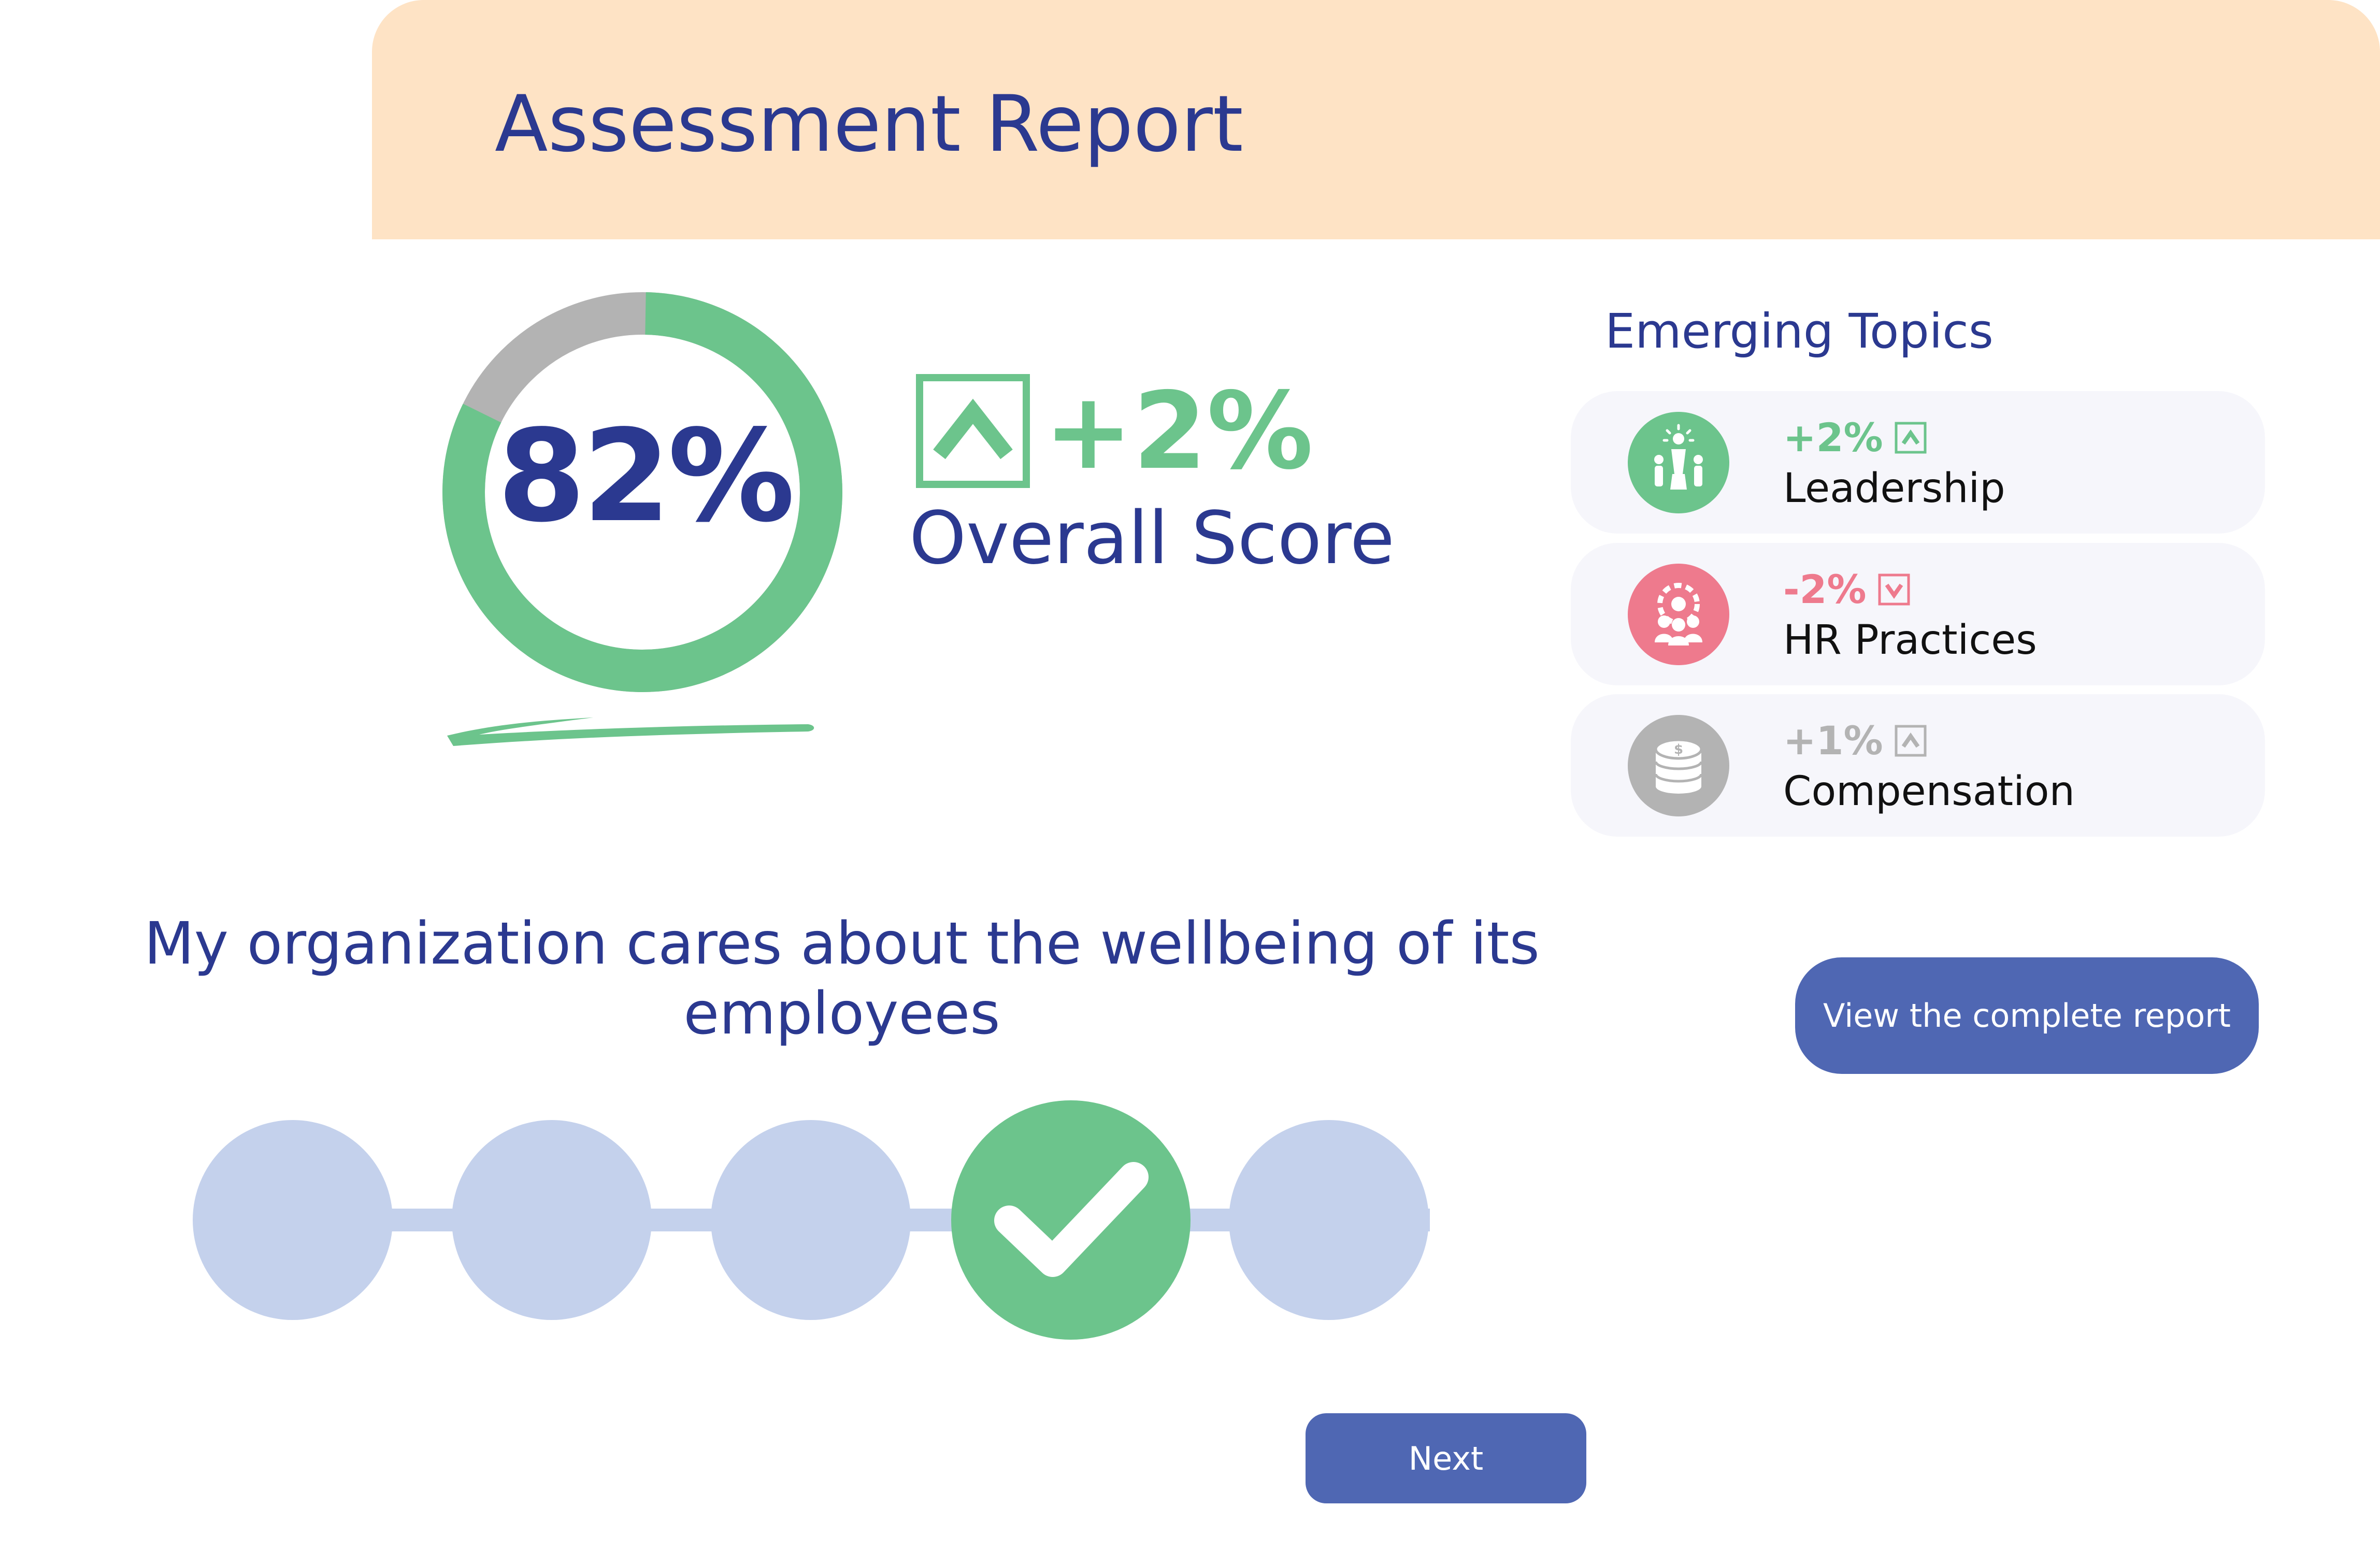 The height and width of the screenshot is (1550, 2380). I want to click on page-title: Assessment Report, so click(869, 124).